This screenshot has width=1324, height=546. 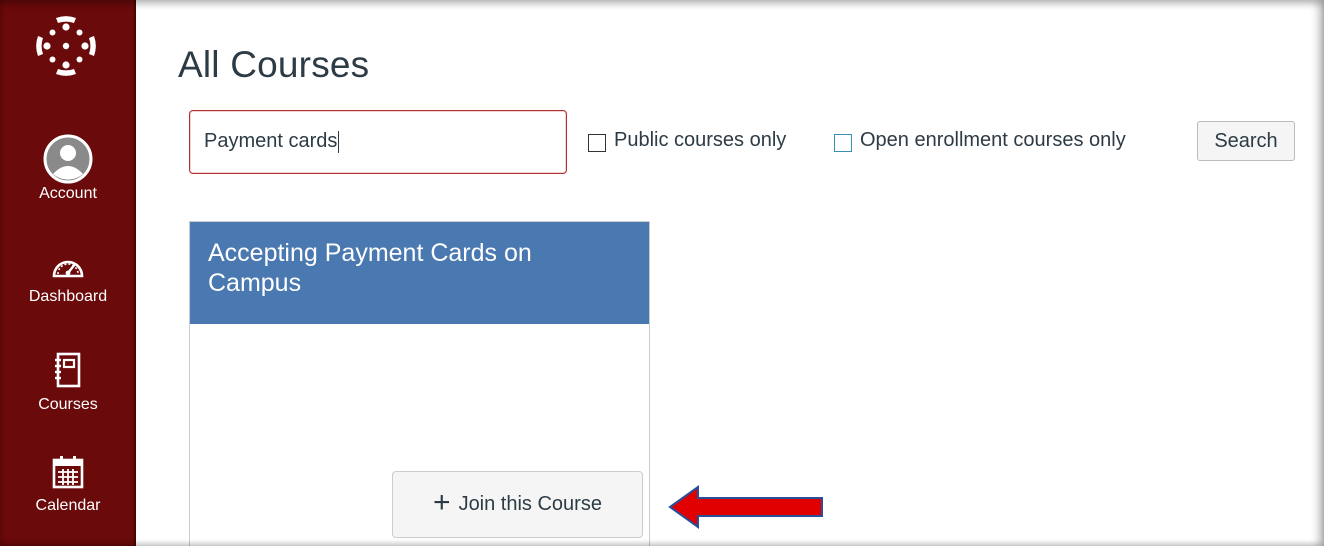 I want to click on plus-icon: +, so click(x=442, y=502).